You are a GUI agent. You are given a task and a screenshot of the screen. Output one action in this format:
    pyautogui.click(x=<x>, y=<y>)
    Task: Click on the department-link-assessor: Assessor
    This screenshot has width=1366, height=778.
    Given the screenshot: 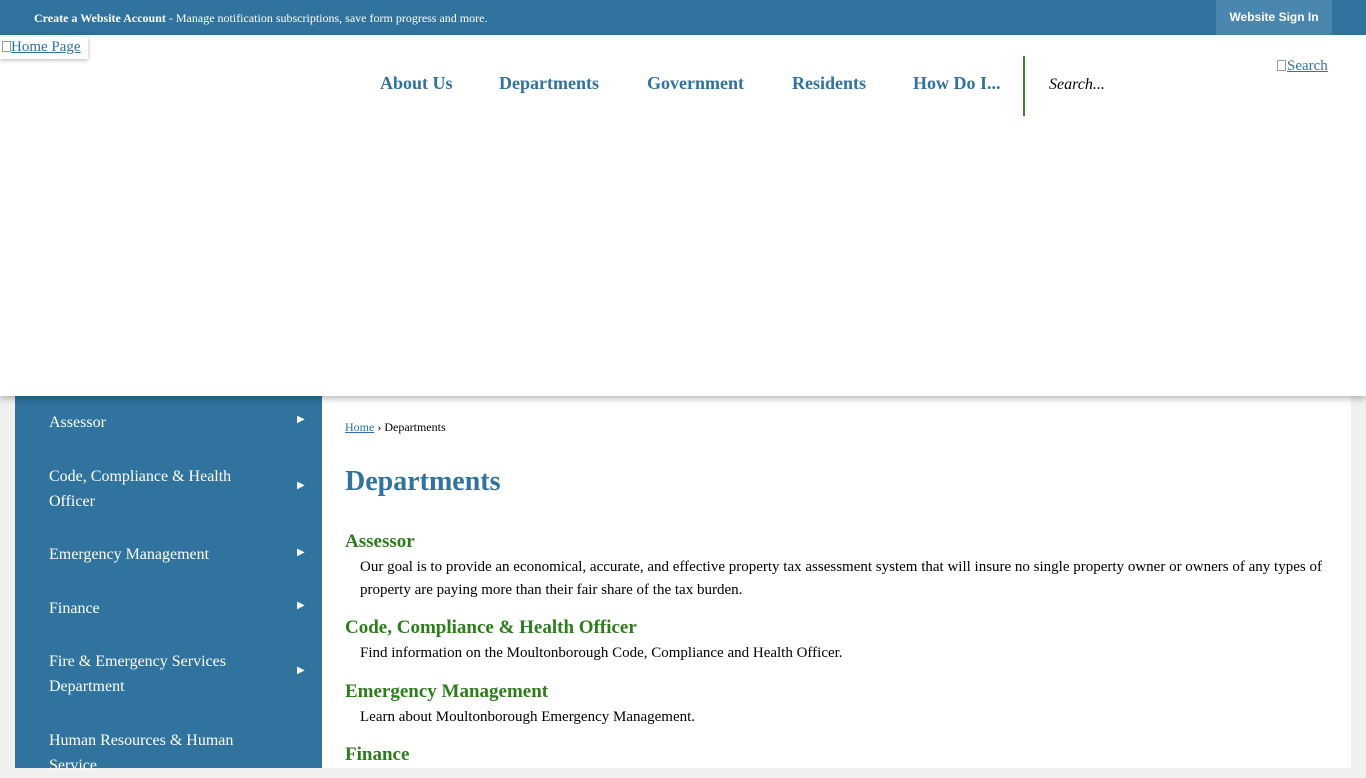 What is the action you would take?
    pyautogui.click(x=380, y=542)
    